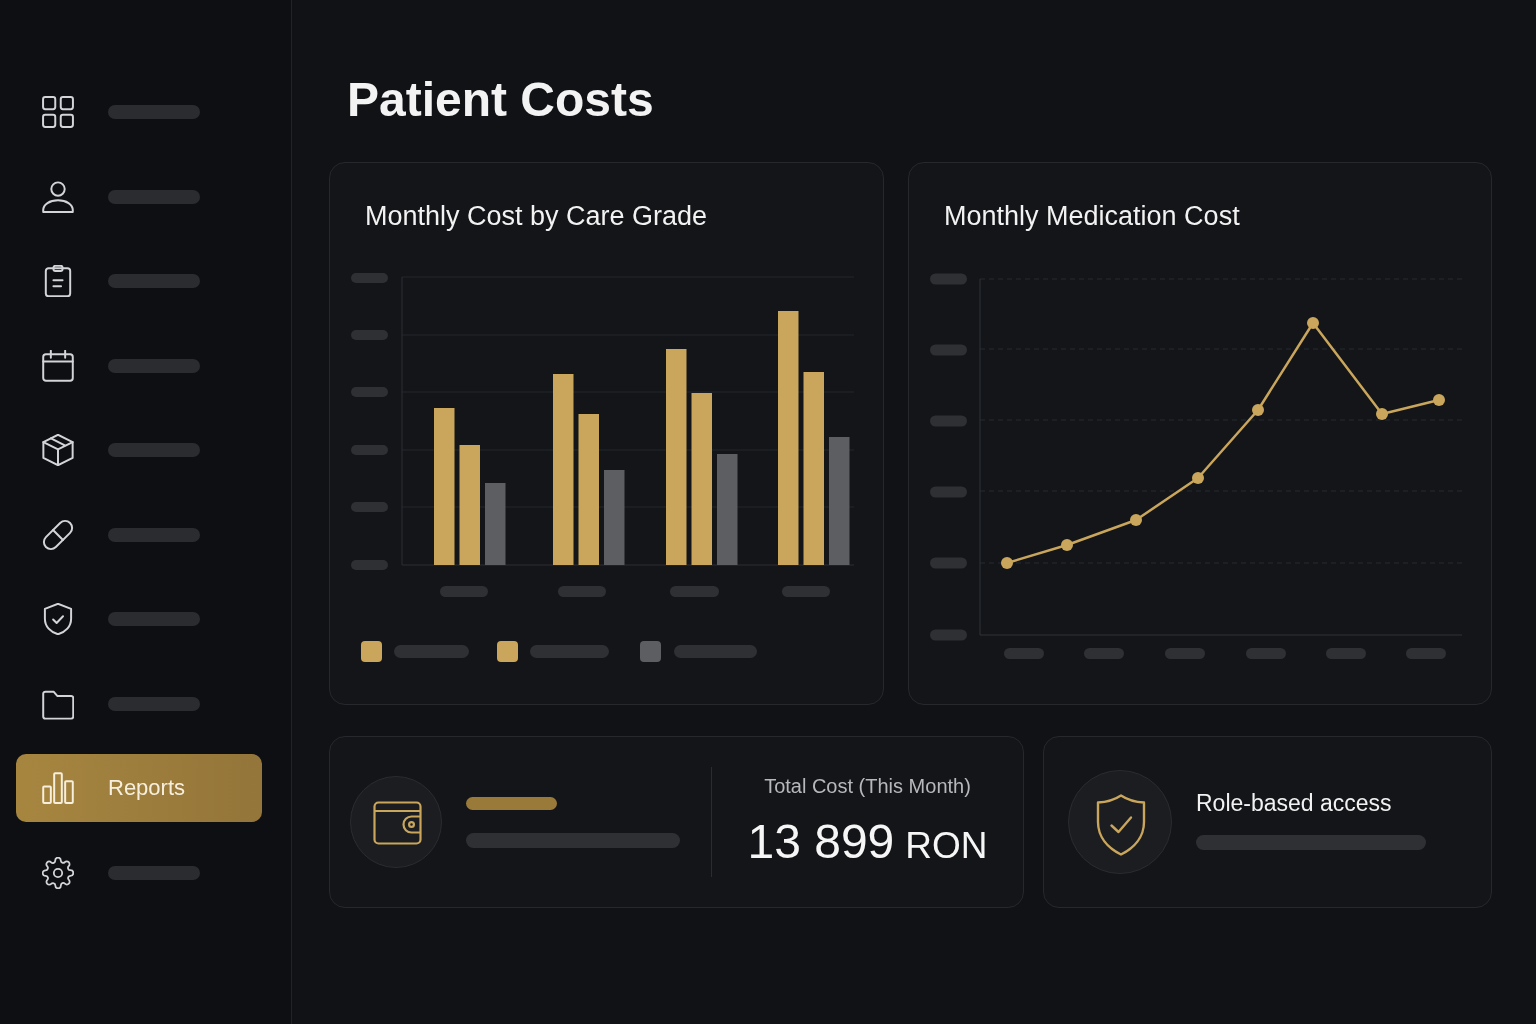 Image resolution: width=1536 pixels, height=1024 pixels. What do you see at coordinates (500, 100) in the screenshot?
I see `page-title: Patient Costs` at bounding box center [500, 100].